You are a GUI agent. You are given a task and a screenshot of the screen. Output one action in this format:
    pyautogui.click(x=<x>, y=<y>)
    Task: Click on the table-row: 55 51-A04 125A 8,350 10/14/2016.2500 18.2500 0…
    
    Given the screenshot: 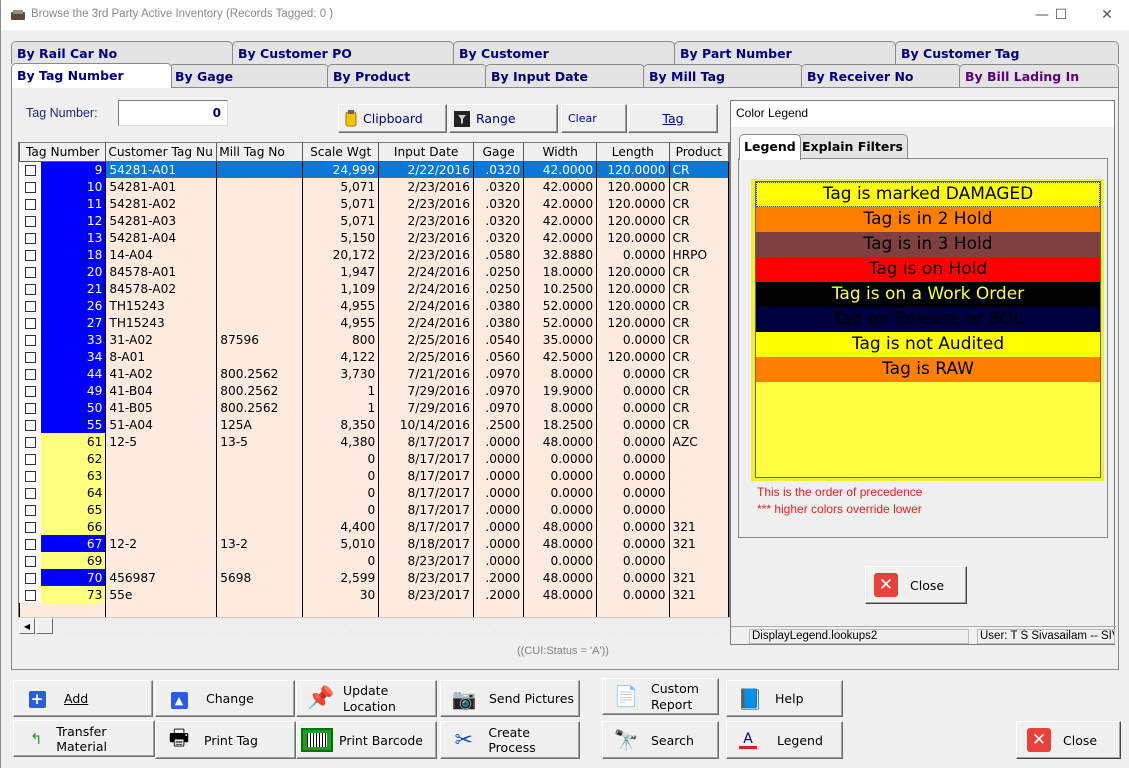 What is the action you would take?
    pyautogui.click(x=374, y=424)
    